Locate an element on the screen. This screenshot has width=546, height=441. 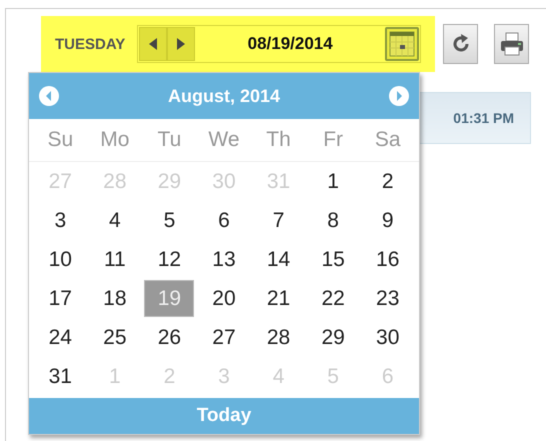
weekday-header: Fr is located at coordinates (333, 140).